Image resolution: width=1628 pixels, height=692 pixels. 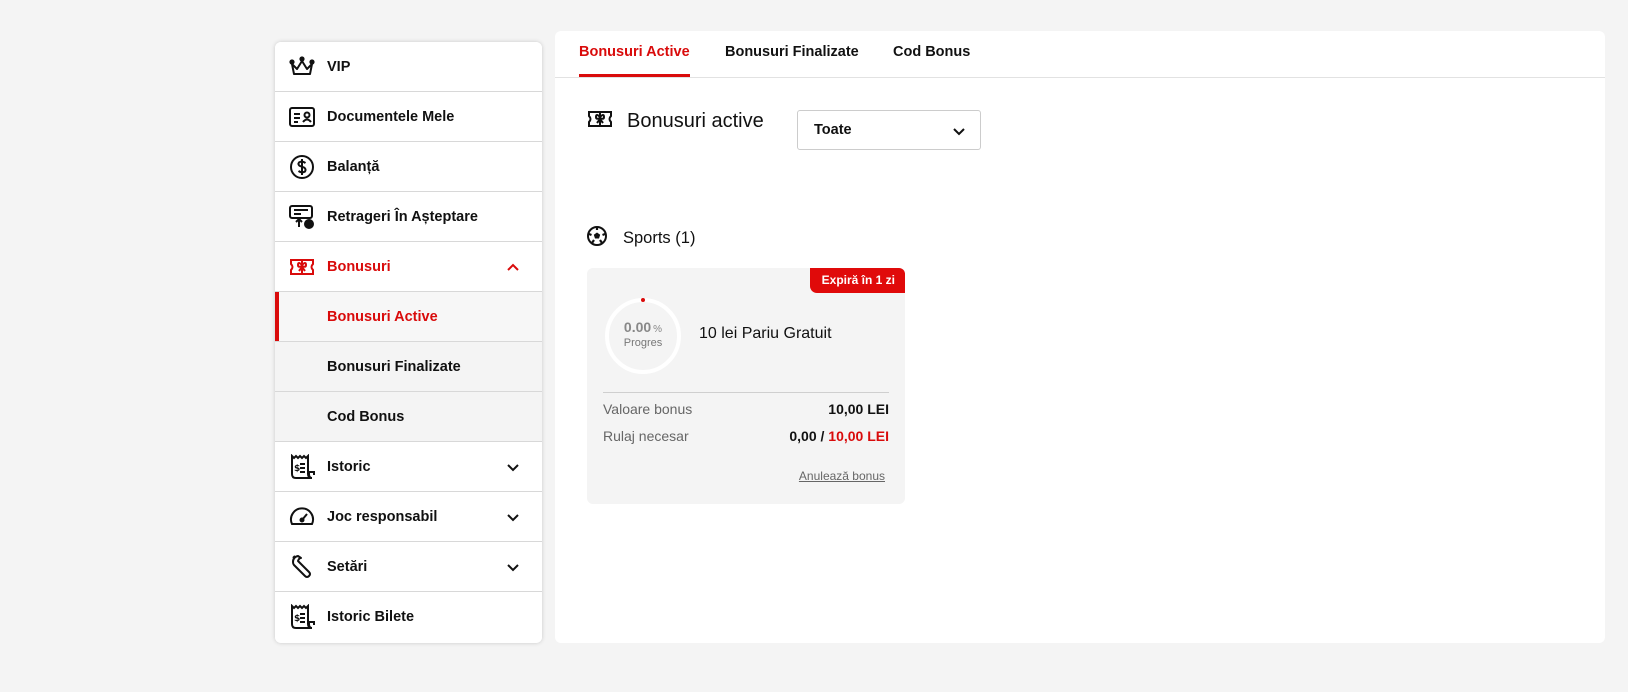 What do you see at coordinates (746, 392) in the screenshot?
I see `card-divider` at bounding box center [746, 392].